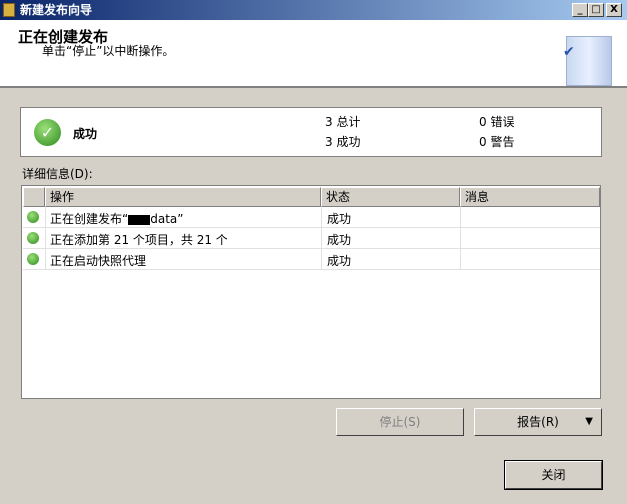 The width and height of the screenshot is (627, 504). Describe the element at coordinates (108, 51) in the screenshot. I see `page-subtitle: 单击“停止”以中断操作。` at that location.